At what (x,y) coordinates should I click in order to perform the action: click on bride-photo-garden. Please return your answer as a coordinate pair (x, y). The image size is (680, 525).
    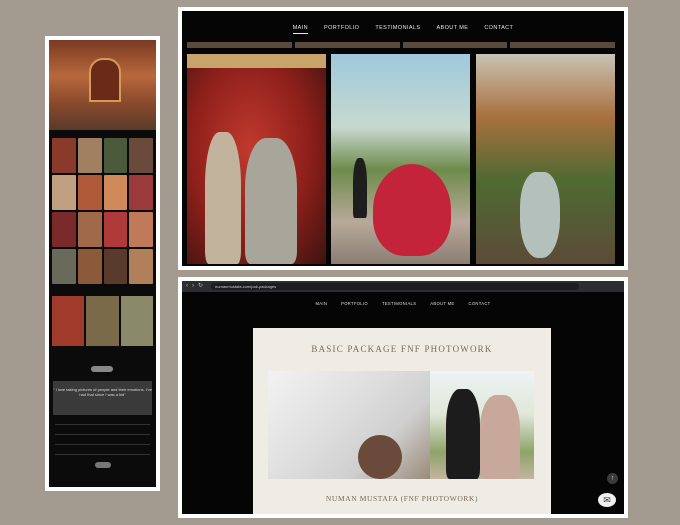
    Looking at the image, I should click on (545, 159).